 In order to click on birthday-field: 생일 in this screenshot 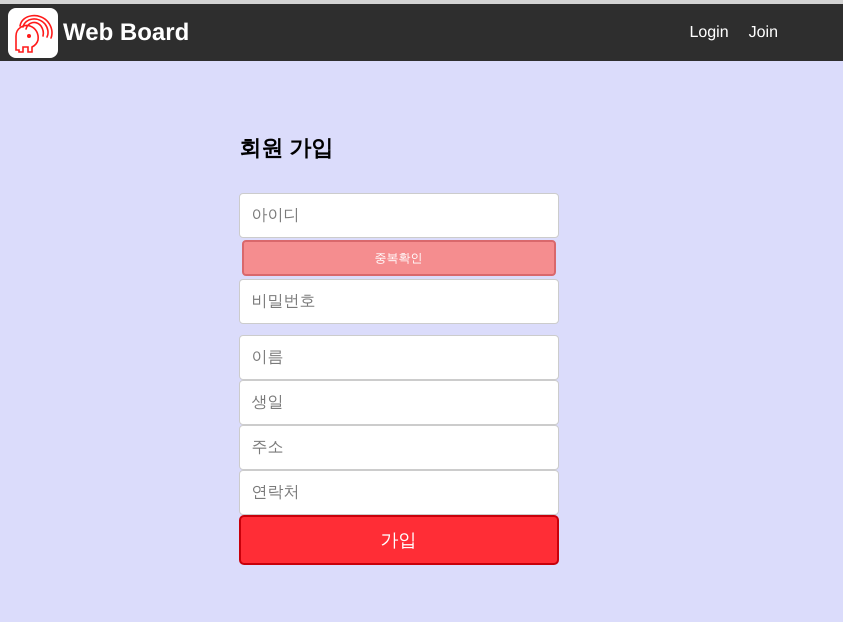, I will do `click(398, 402)`.